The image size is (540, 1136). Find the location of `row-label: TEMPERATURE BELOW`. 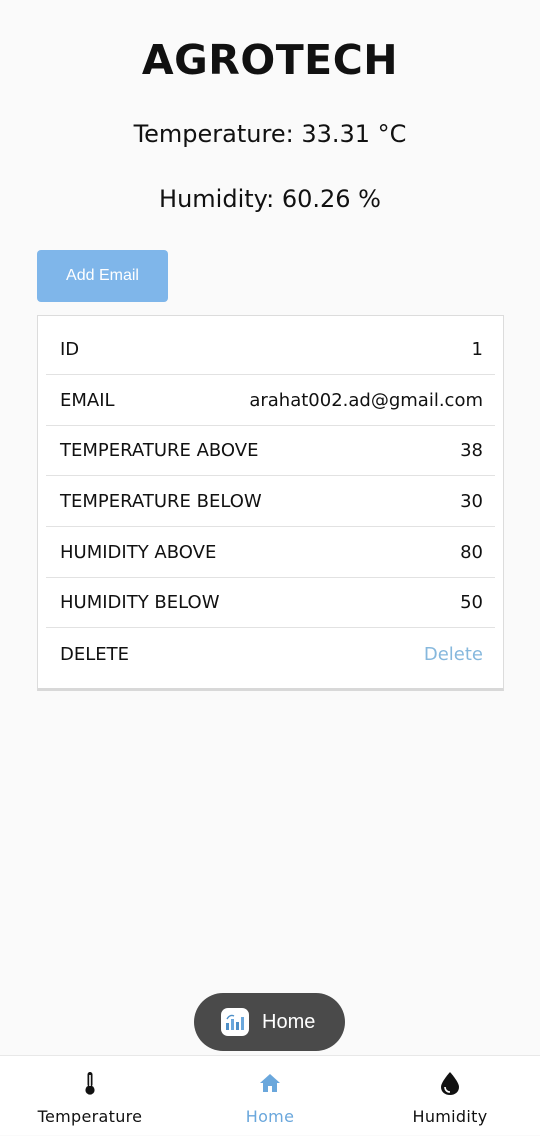

row-label: TEMPERATURE BELOW is located at coordinates (161, 501).